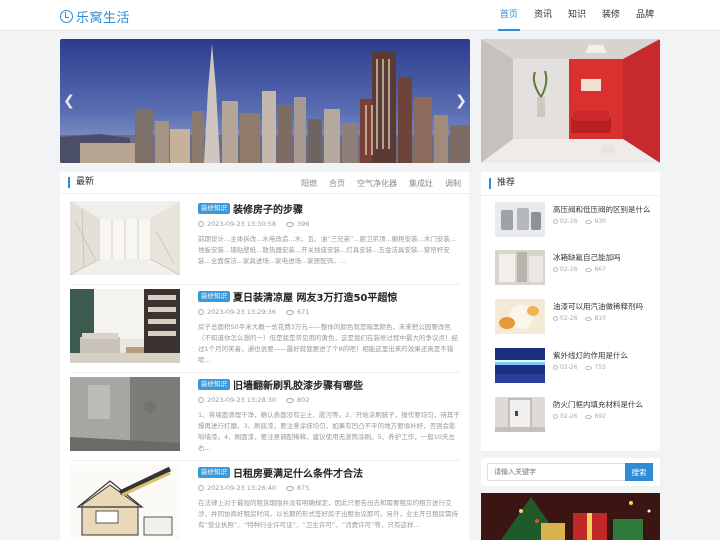 The width and height of the screenshot is (720, 540). What do you see at coordinates (242, 224) in the screenshot?
I see `article-date: 2023-09-23 13:30:58` at bounding box center [242, 224].